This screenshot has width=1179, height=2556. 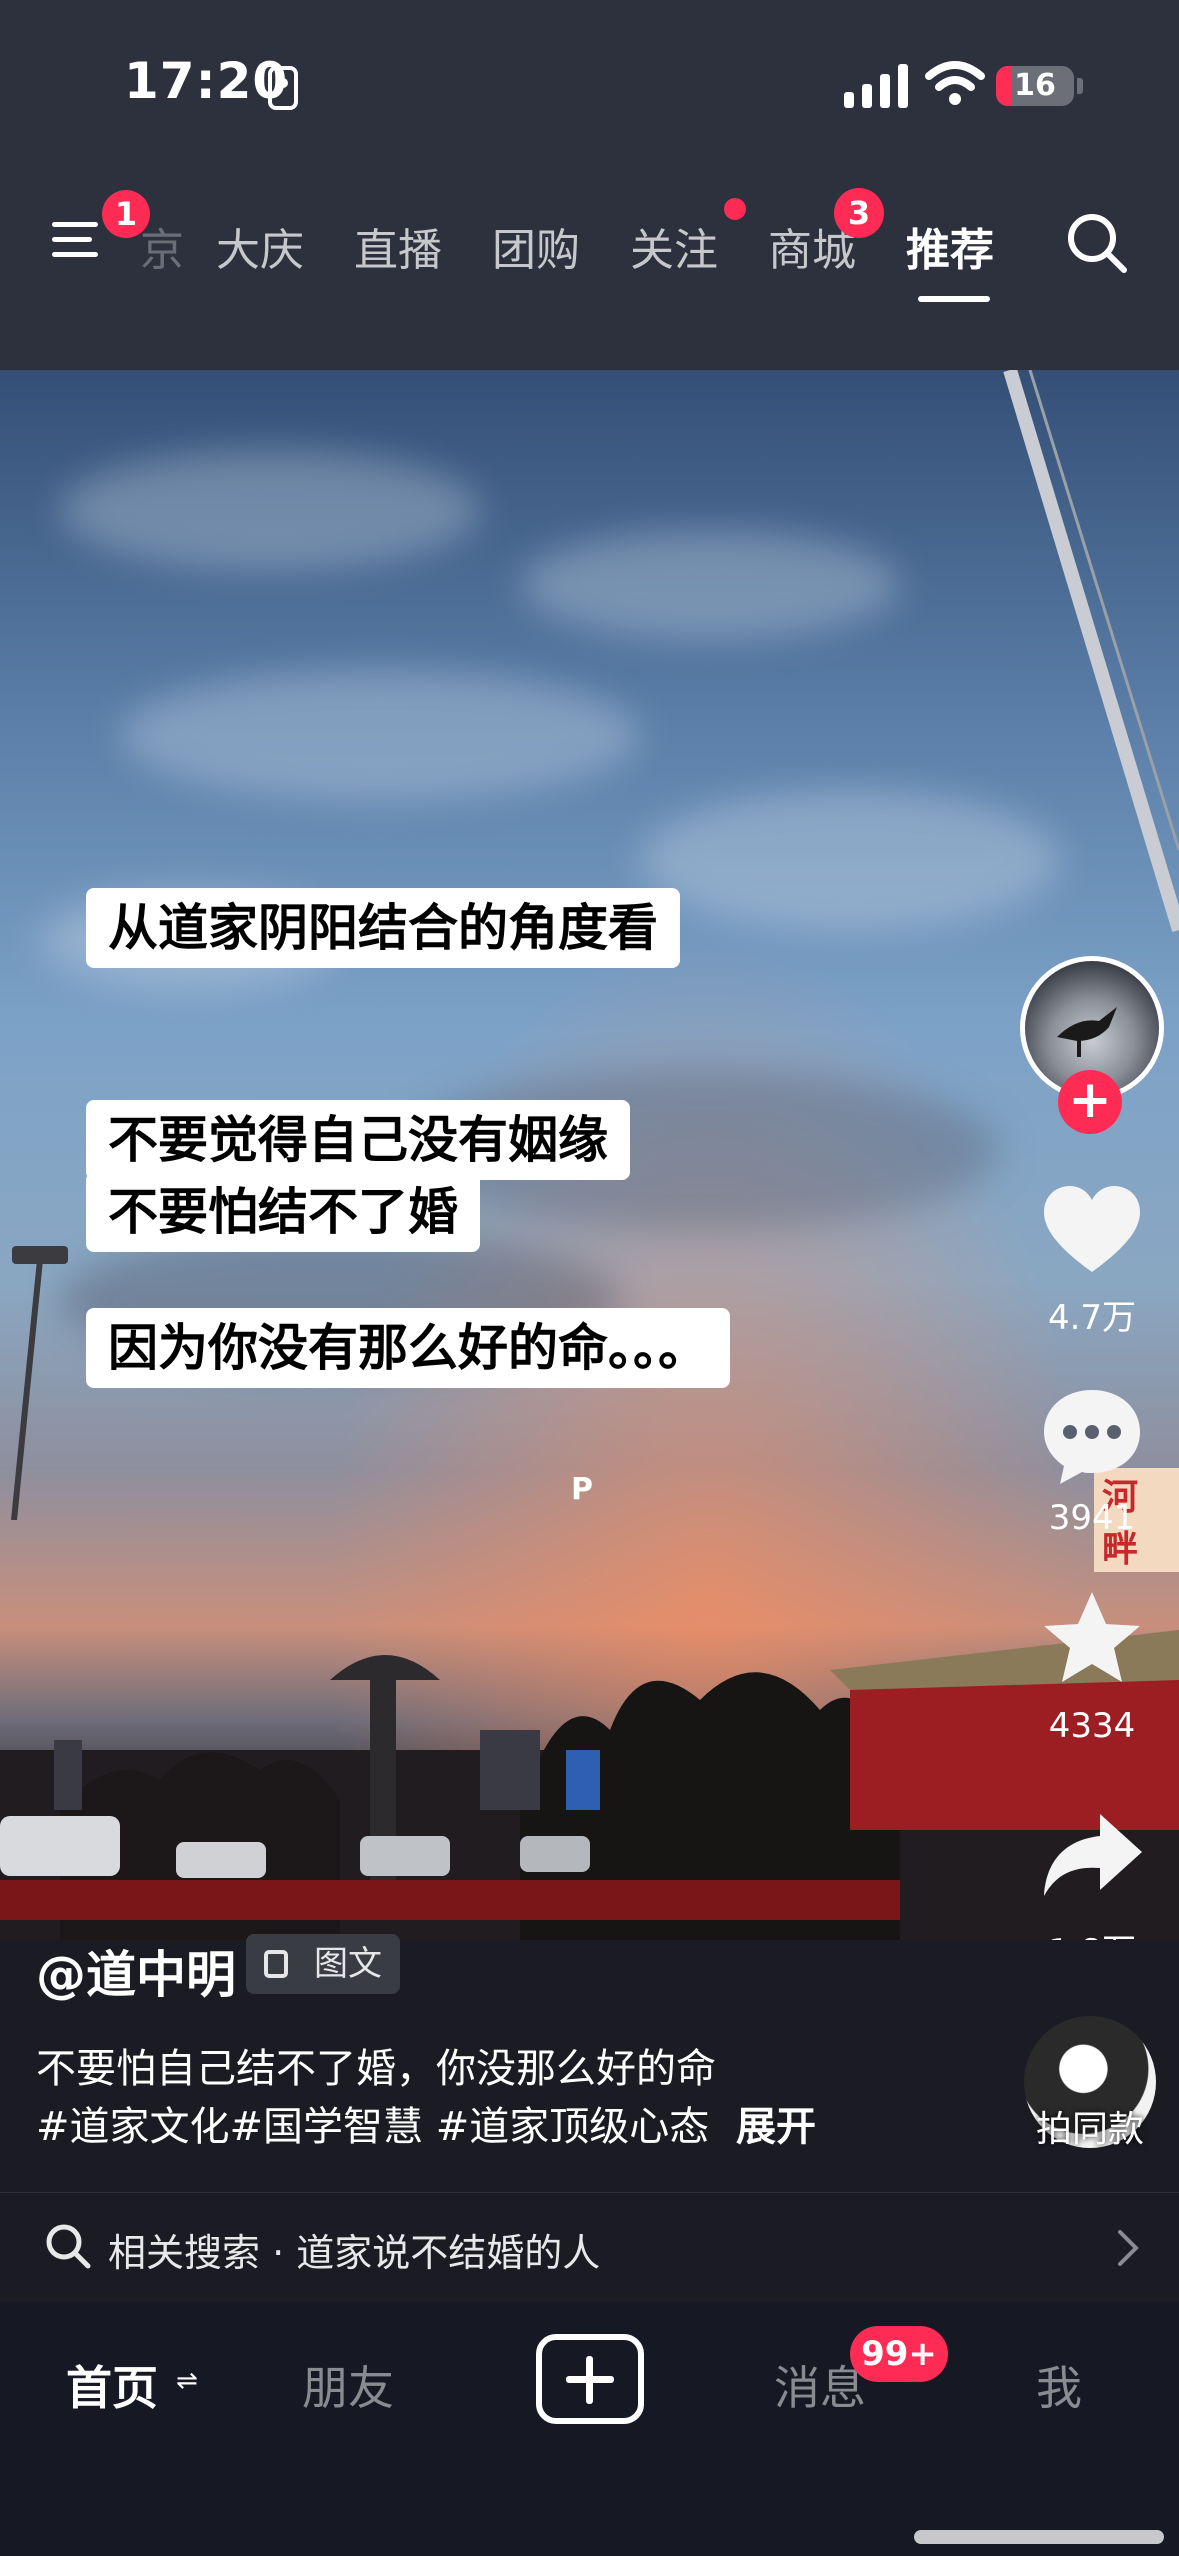 What do you see at coordinates (383, 928) in the screenshot?
I see `caption-line-1: 从道家阴阳结合的角度看` at bounding box center [383, 928].